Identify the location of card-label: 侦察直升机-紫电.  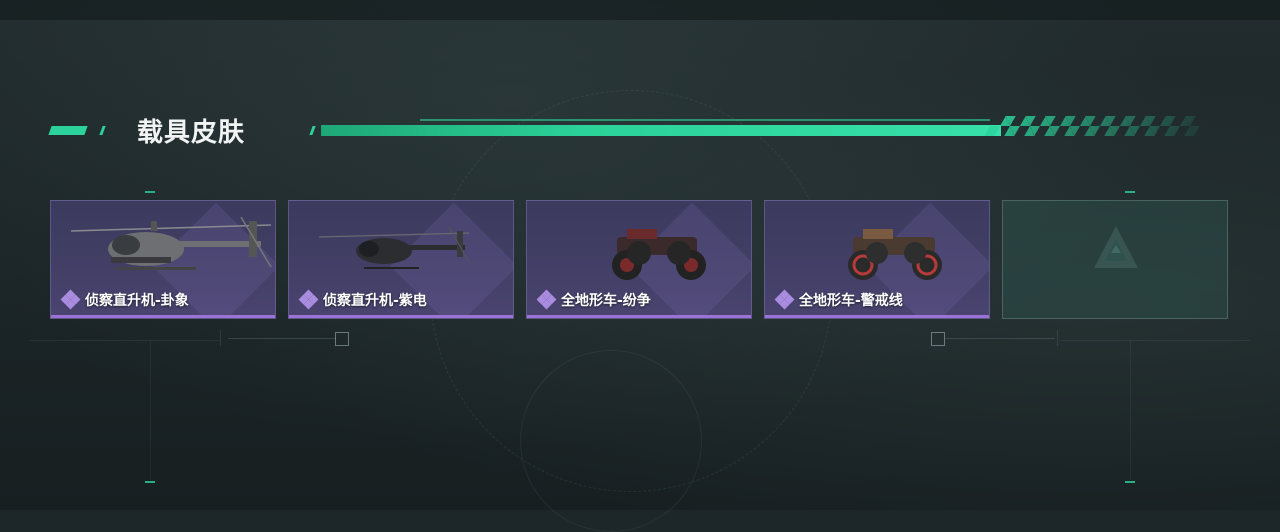
(362, 299).